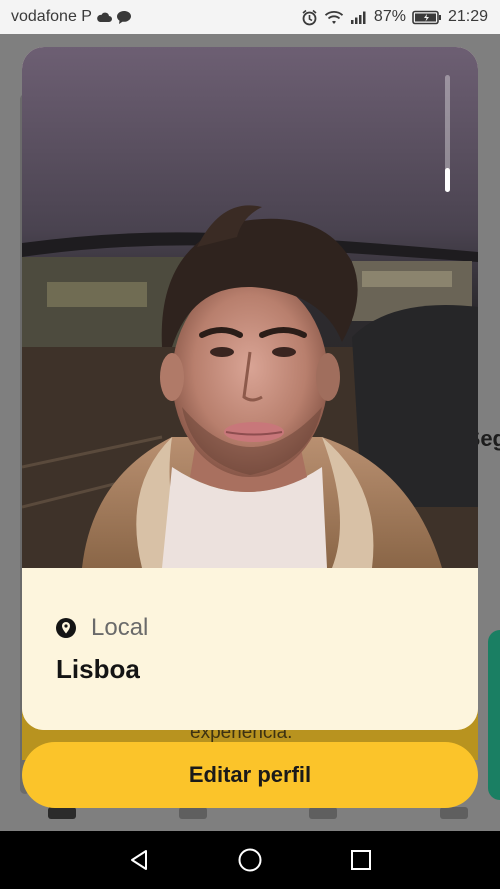 This screenshot has height=889, width=500. What do you see at coordinates (51, 16) in the screenshot?
I see `carrier-name: vodafone P` at bounding box center [51, 16].